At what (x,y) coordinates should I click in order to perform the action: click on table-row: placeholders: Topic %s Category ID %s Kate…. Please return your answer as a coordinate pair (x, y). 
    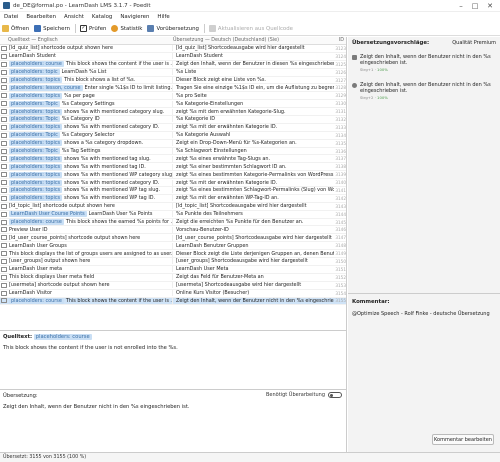
    Looking at the image, I should click on (173, 120).